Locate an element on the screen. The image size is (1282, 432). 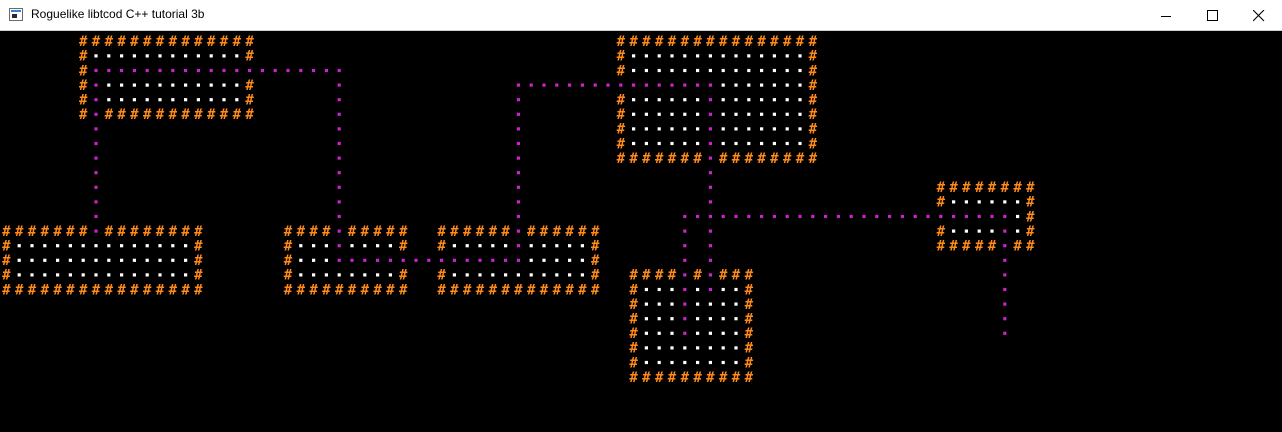
close-icon is located at coordinates (1259, 16).